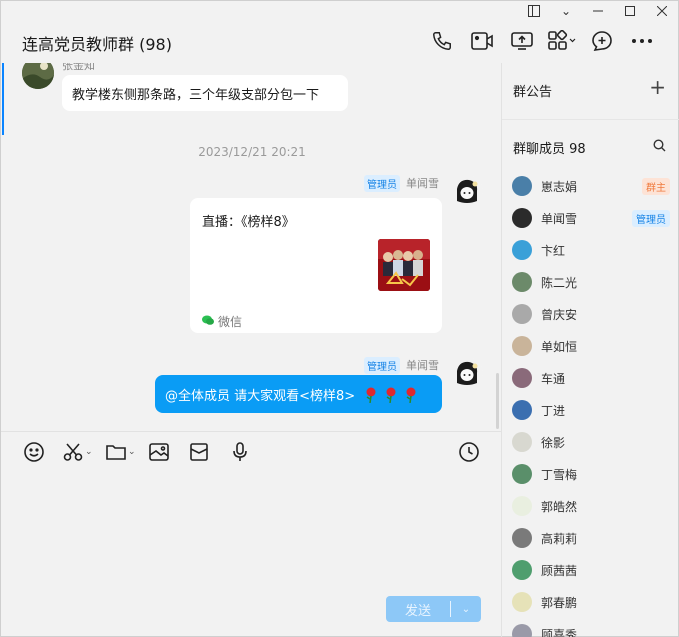 The image size is (679, 637). Describe the element at coordinates (199, 452) in the screenshot. I see `red-packet-icon` at that location.